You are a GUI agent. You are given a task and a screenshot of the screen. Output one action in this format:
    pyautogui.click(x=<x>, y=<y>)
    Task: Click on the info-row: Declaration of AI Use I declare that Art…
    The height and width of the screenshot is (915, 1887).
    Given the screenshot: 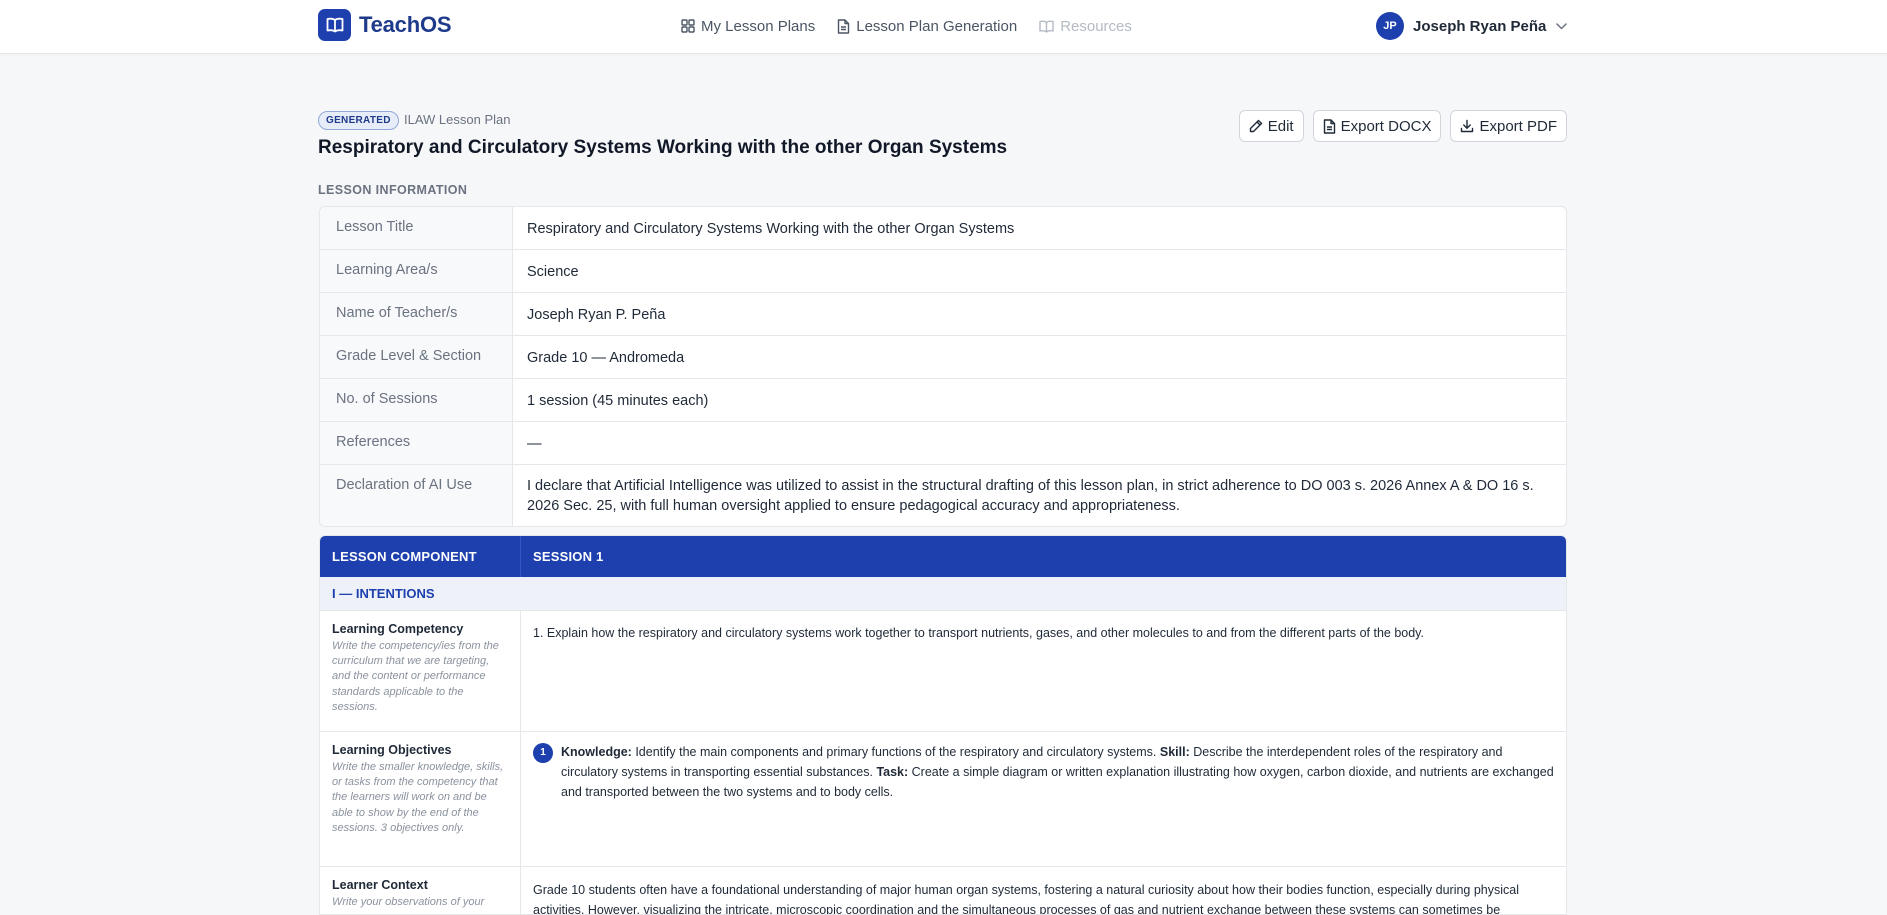 What is the action you would take?
    pyautogui.click(x=943, y=495)
    